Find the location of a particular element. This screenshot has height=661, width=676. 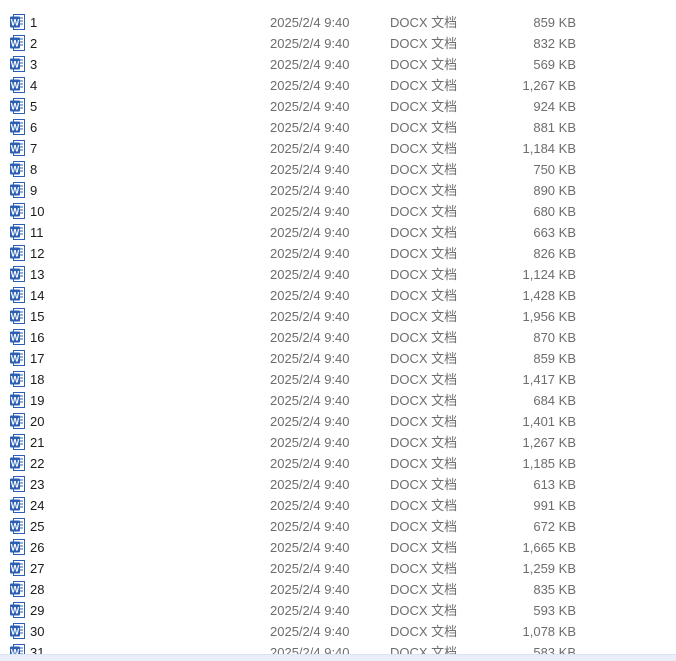

file-row: W 19 2025/2/4 9:40 DOCX 文档 684 KB is located at coordinates (338, 400).